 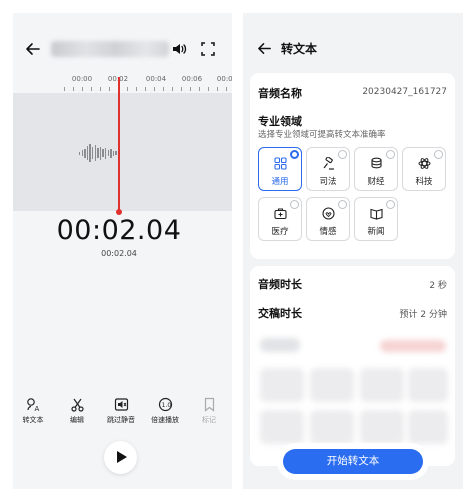 What do you see at coordinates (119, 253) in the screenshot?
I see `current-time-small: 00:02.04` at bounding box center [119, 253].